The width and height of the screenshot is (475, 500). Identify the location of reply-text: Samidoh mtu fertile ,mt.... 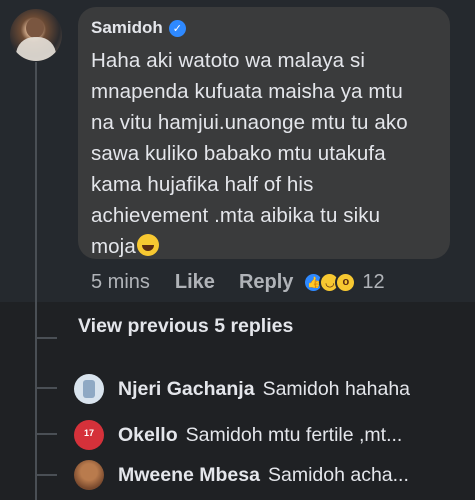
(294, 434).